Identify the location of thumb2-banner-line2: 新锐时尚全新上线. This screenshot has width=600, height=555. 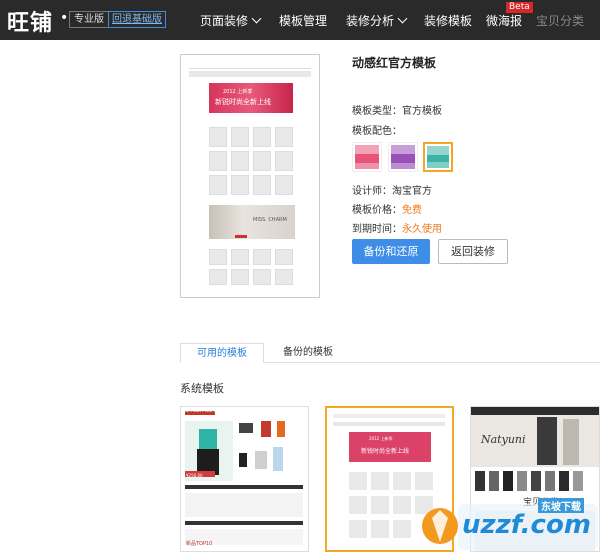
(385, 451).